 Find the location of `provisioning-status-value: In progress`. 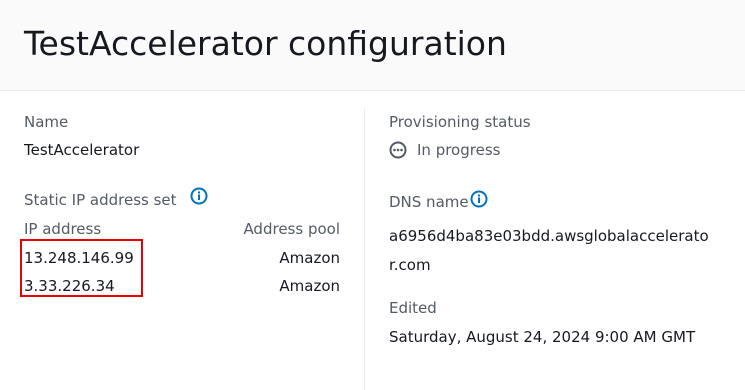

provisioning-status-value: In progress is located at coordinates (459, 150).